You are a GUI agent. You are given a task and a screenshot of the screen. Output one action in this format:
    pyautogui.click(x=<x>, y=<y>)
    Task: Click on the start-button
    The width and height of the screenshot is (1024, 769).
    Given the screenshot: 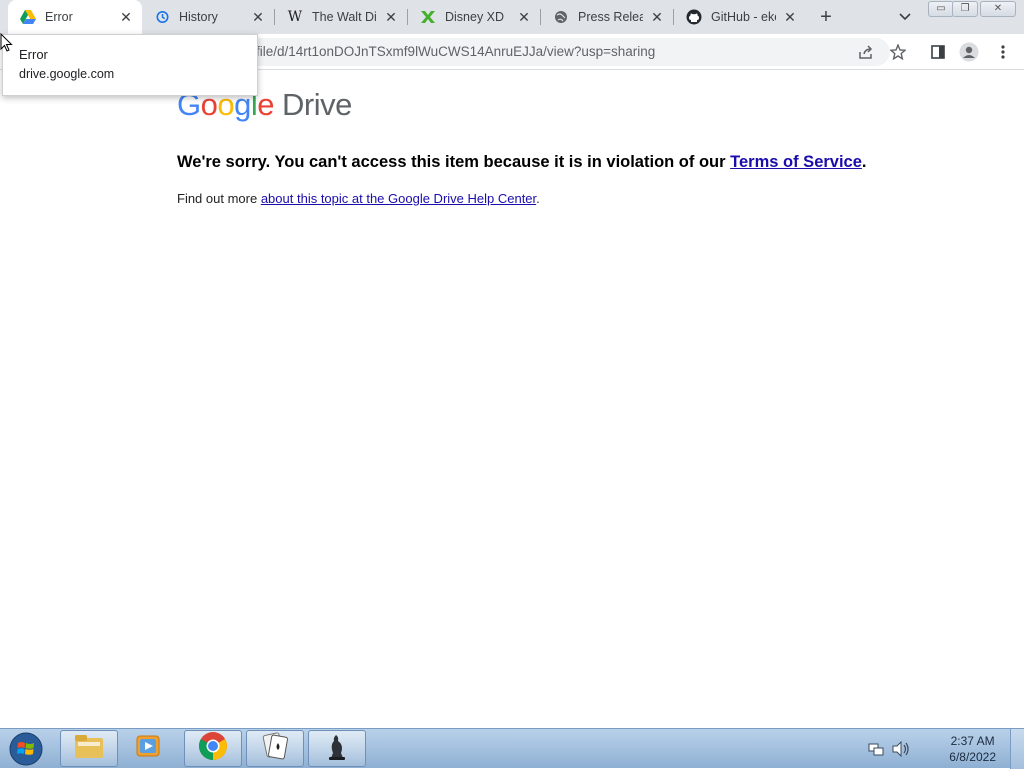 What is the action you would take?
    pyautogui.click(x=26, y=749)
    